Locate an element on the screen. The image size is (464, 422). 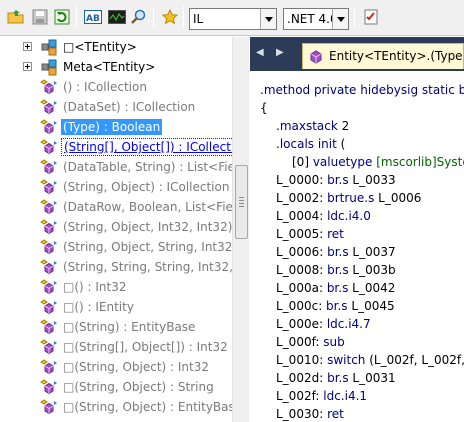
tree-item: □() : Int32 is located at coordinates (116, 287).